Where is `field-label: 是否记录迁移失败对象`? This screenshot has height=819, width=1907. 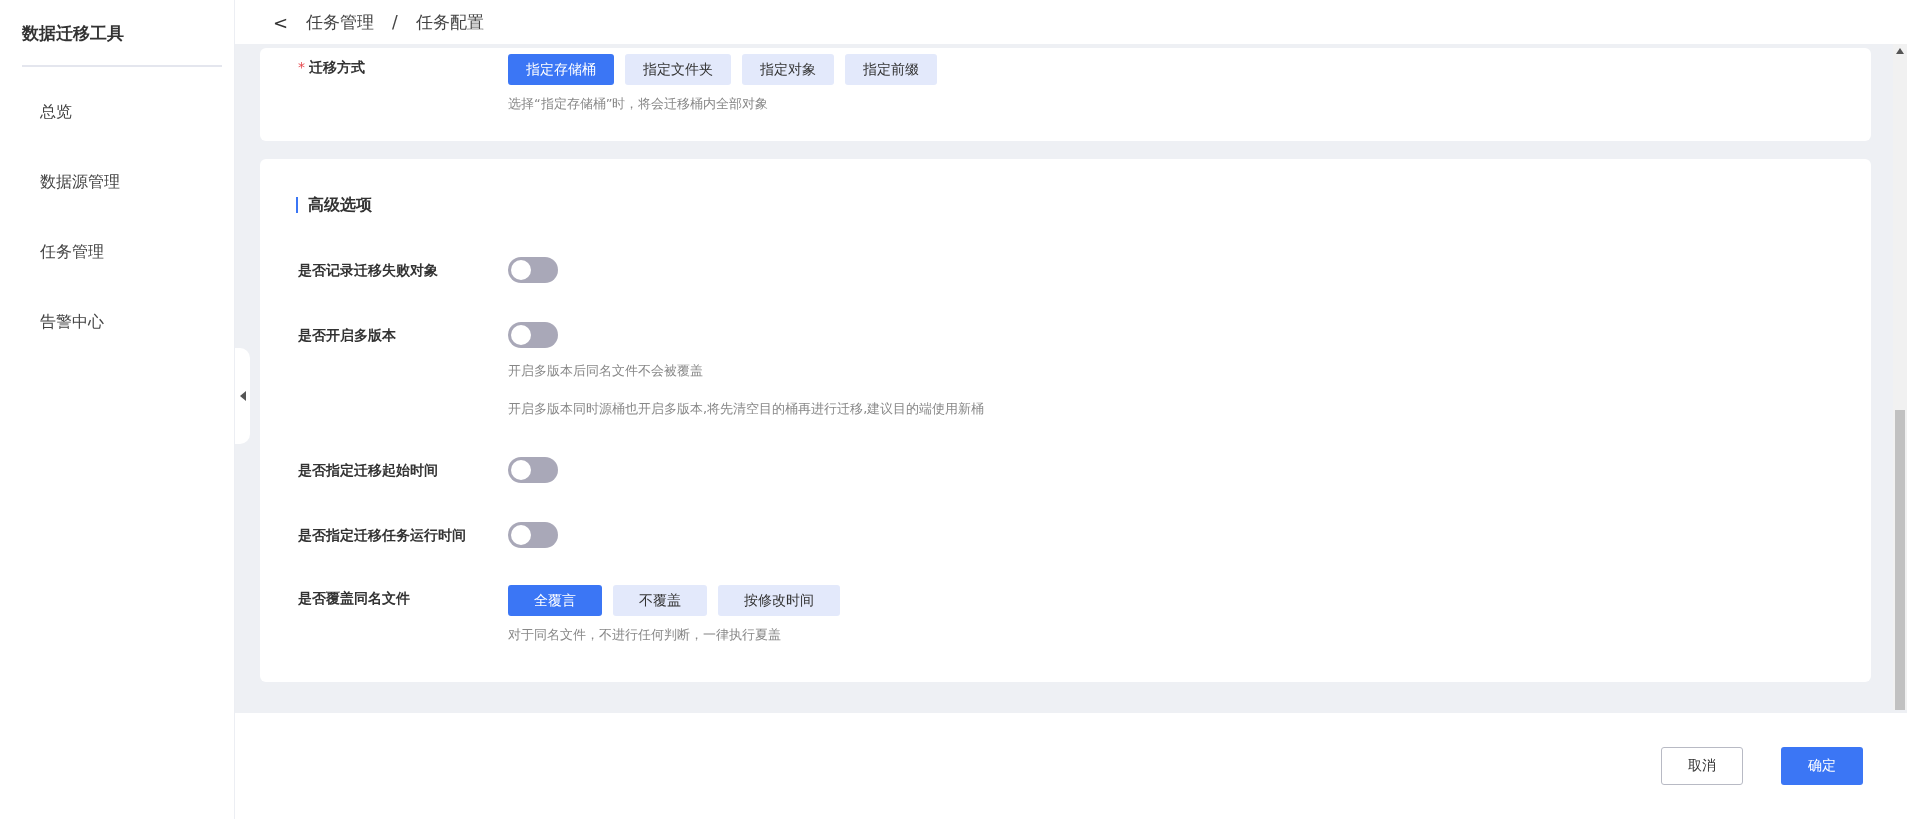
field-label: 是否记录迁移失败对象 is located at coordinates (368, 270).